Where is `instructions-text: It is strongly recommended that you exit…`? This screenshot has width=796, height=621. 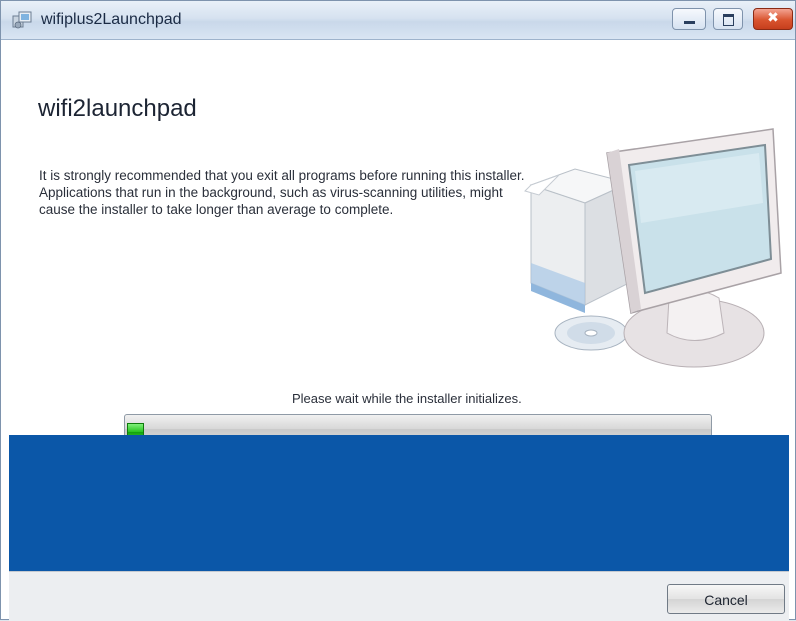 instructions-text: It is strongly recommended that you exit… is located at coordinates (282, 192).